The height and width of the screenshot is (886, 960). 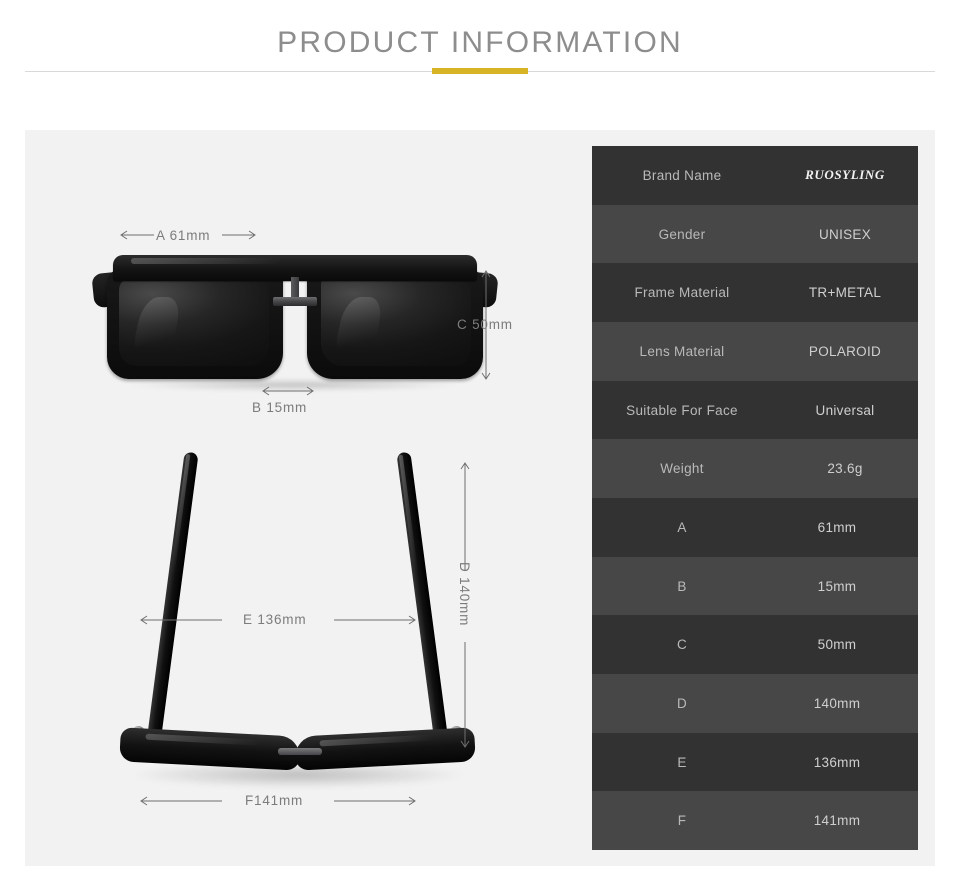 I want to click on spec-row: Brand Name RUOSYLING, so click(x=755, y=175).